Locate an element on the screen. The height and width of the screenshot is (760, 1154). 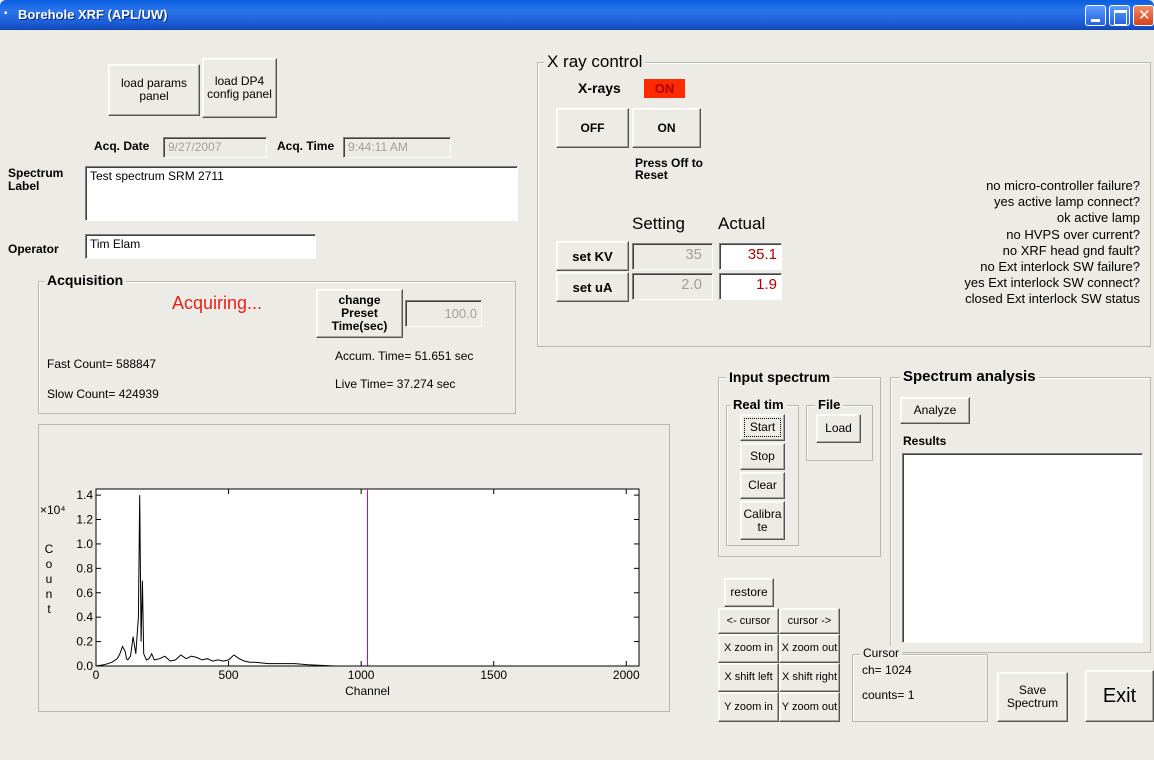
cursor-title: Cursor is located at coordinates (881, 653).